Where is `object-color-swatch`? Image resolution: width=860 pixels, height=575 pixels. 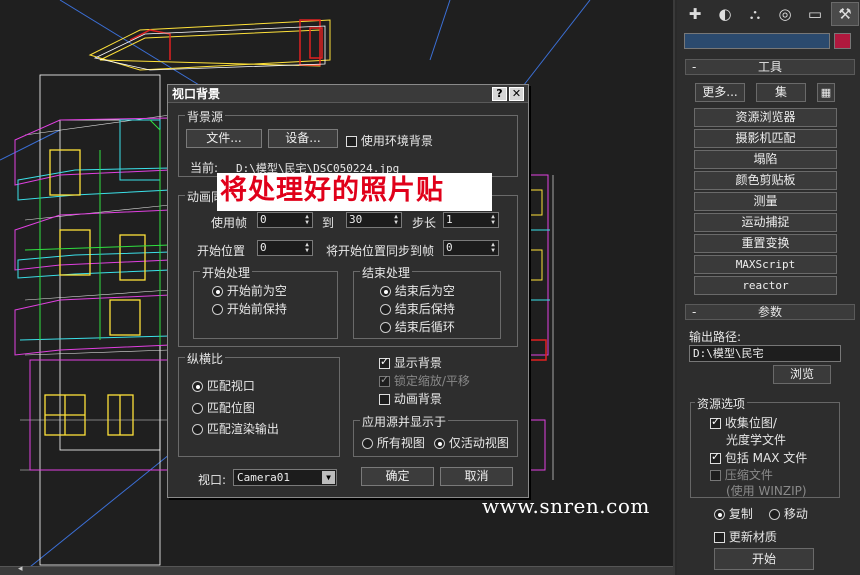 object-color-swatch is located at coordinates (842, 41).